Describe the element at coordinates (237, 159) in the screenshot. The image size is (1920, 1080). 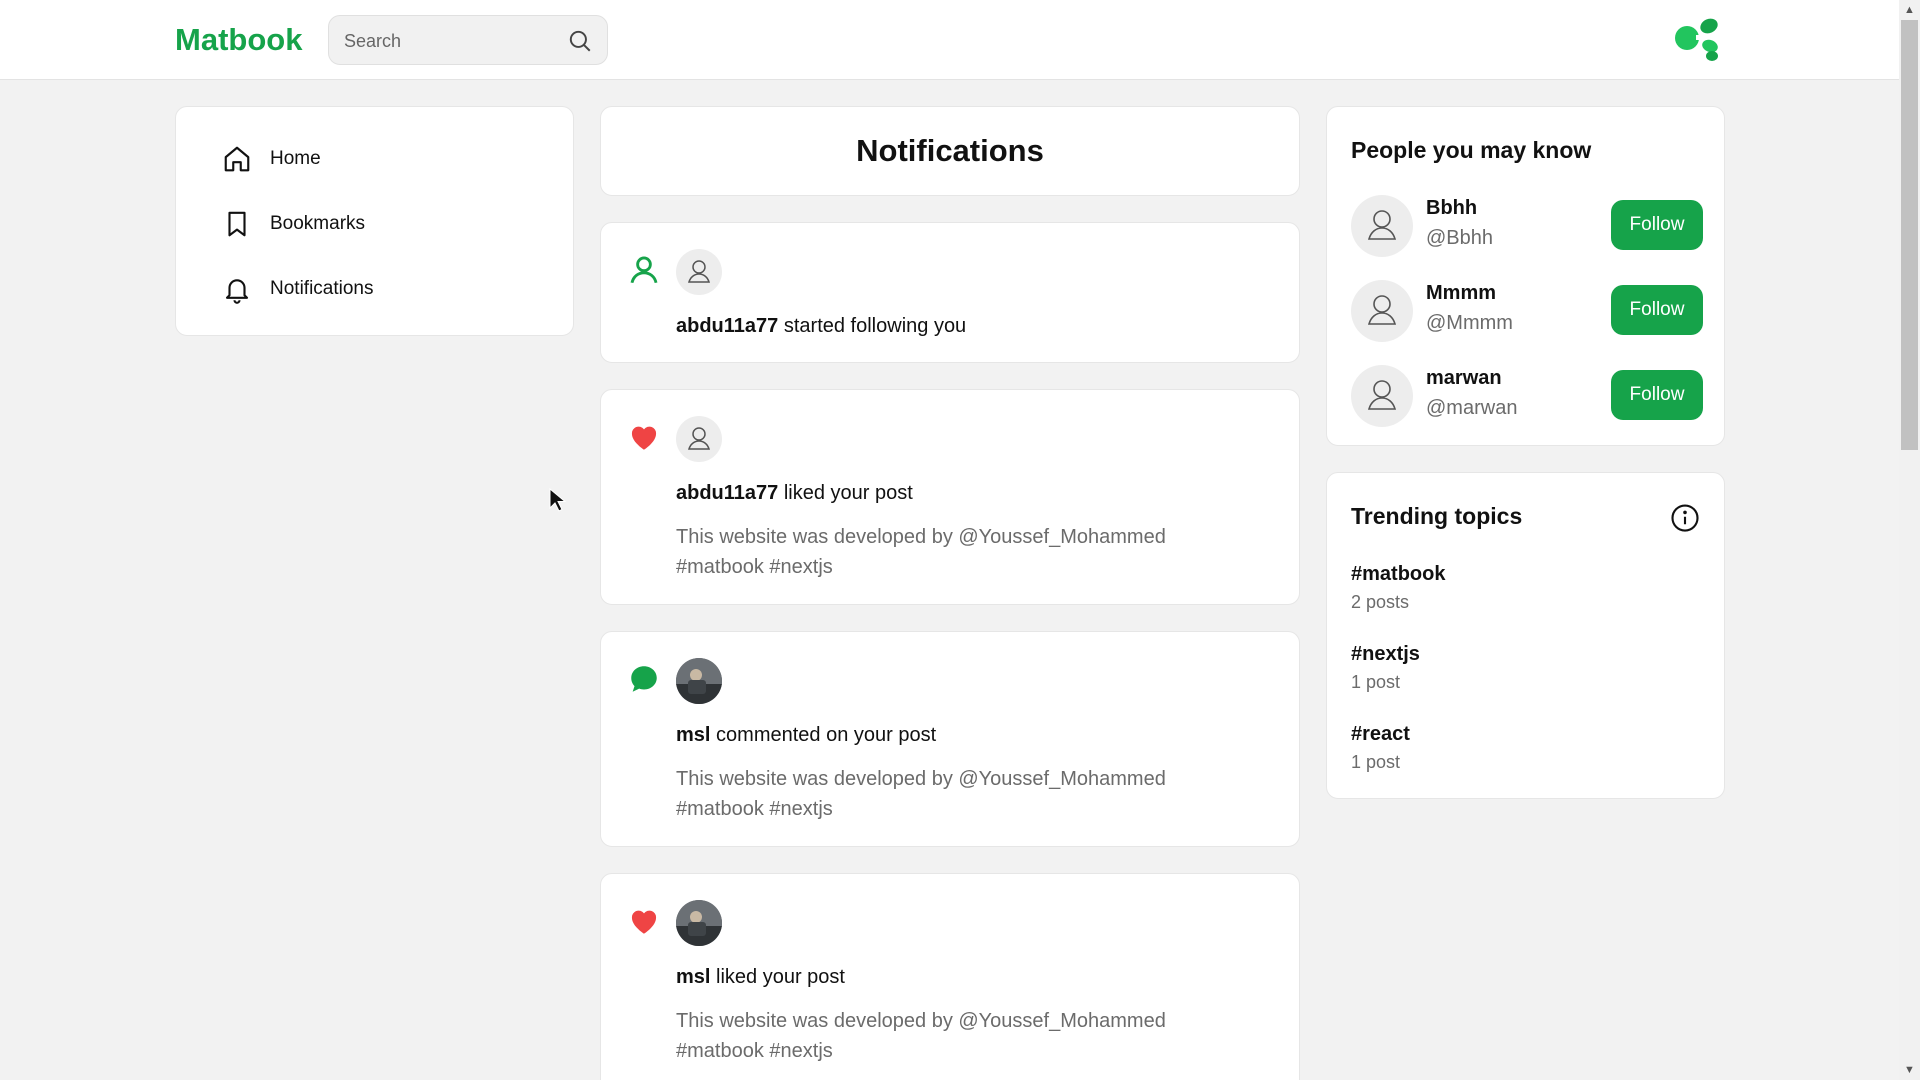
I see `home-icon` at that location.